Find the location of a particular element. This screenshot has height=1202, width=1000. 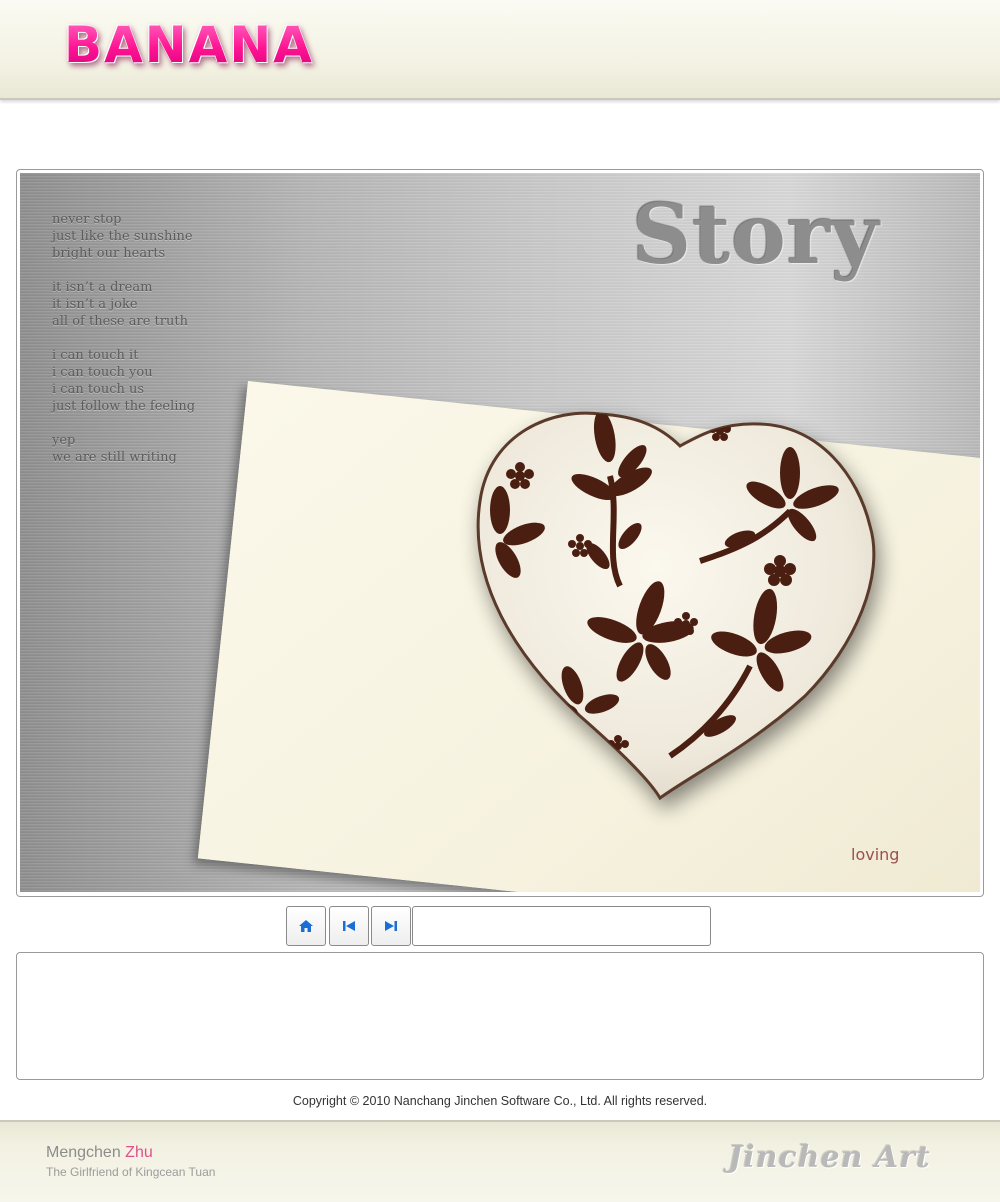

author-first-name: Mengchen is located at coordinates (83, 1152).